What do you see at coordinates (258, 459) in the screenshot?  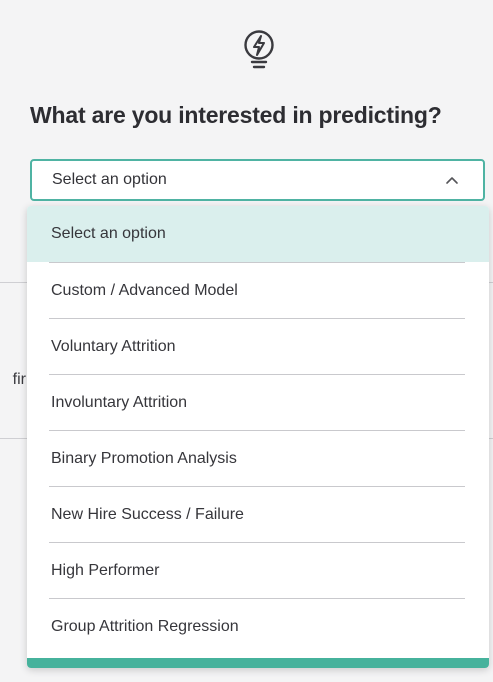 I see `option-binary-promotion-analysis: Binary Promotion Analysis` at bounding box center [258, 459].